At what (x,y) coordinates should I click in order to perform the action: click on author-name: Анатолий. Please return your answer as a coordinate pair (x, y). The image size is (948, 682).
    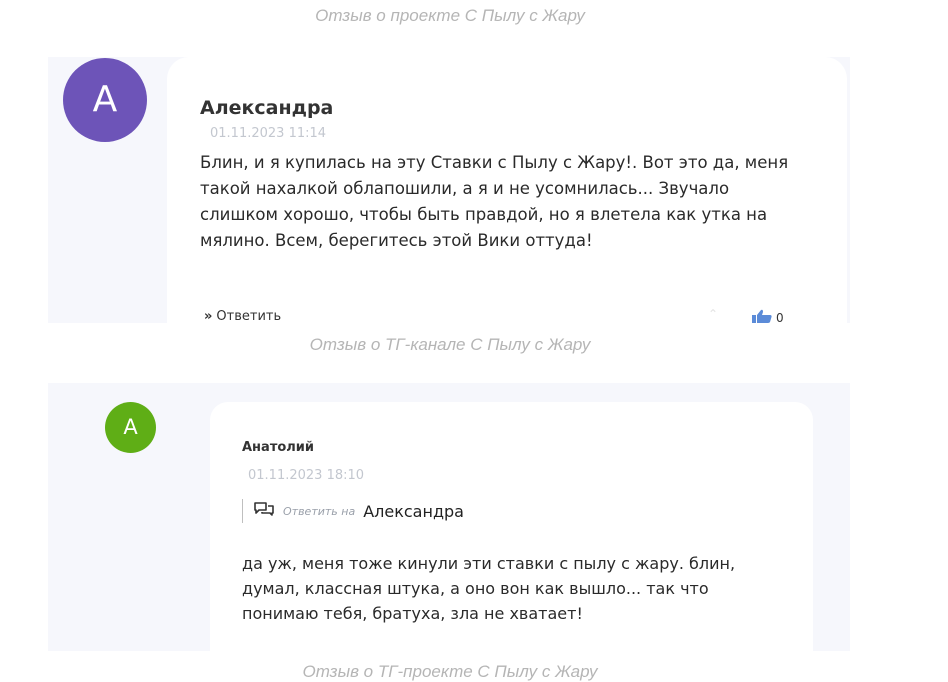
    Looking at the image, I should click on (278, 447).